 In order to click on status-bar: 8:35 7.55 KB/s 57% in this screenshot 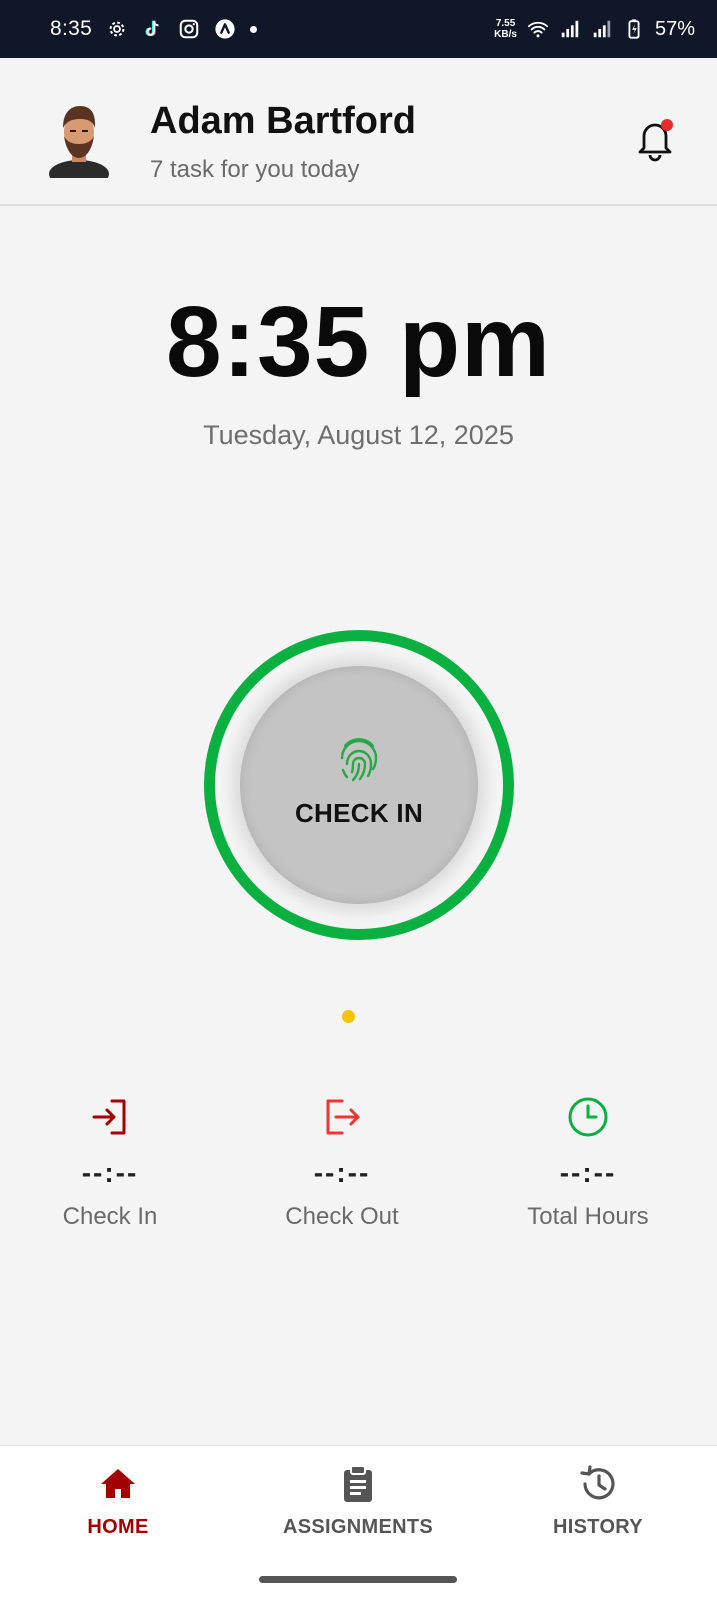, I will do `click(358, 29)`.